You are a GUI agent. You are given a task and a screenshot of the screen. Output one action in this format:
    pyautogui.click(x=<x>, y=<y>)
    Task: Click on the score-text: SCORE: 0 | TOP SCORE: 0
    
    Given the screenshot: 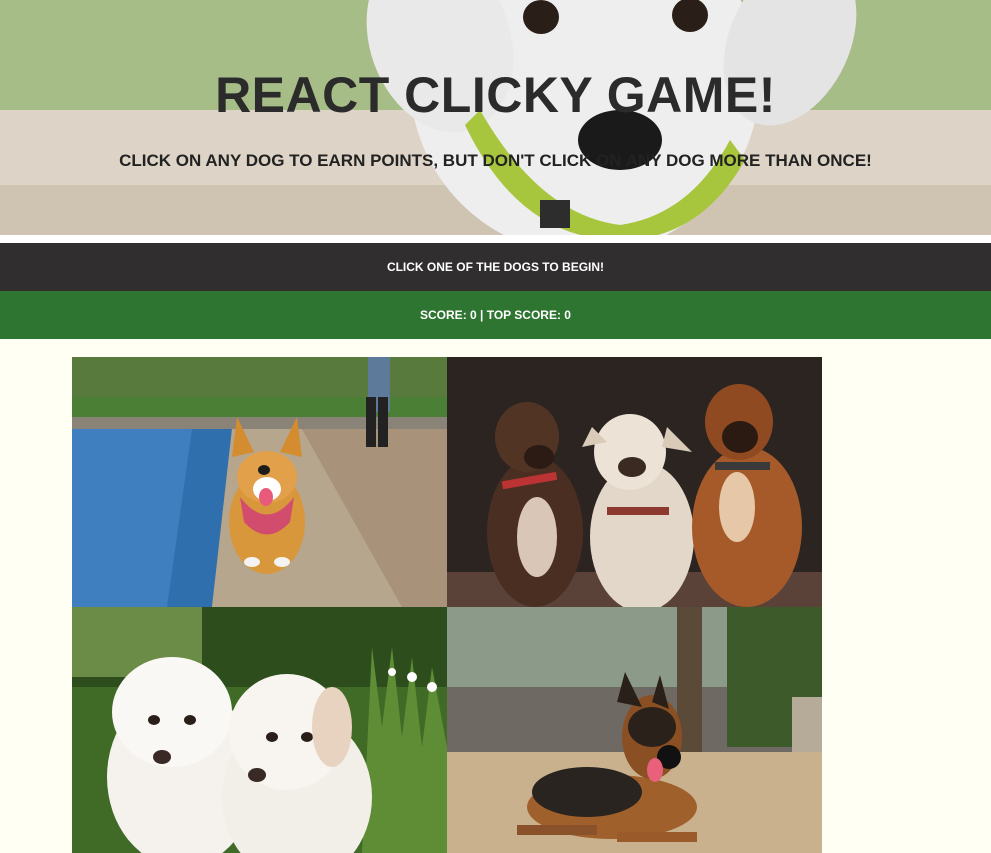 What is the action you would take?
    pyautogui.click(x=495, y=315)
    